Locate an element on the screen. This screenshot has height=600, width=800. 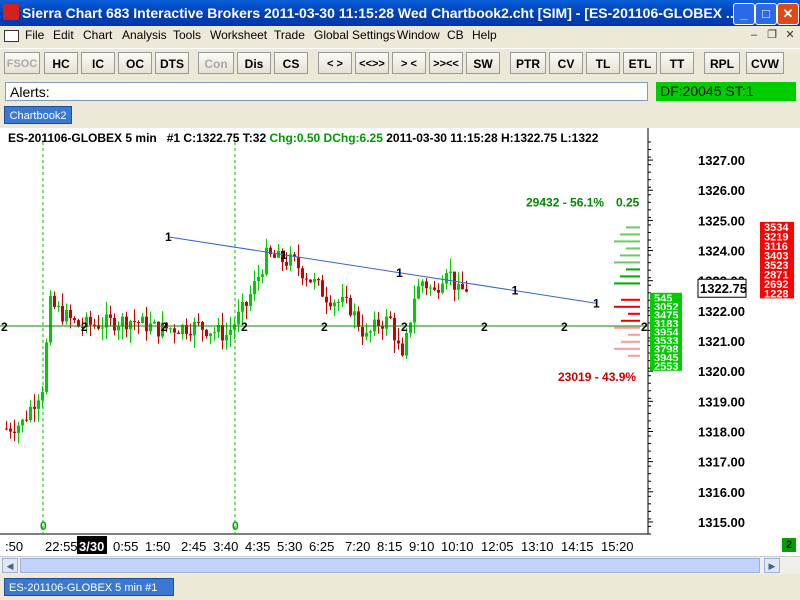
tab-es-chart: ES-201106-GLOBEX 5 min #1 is located at coordinates (89, 587).